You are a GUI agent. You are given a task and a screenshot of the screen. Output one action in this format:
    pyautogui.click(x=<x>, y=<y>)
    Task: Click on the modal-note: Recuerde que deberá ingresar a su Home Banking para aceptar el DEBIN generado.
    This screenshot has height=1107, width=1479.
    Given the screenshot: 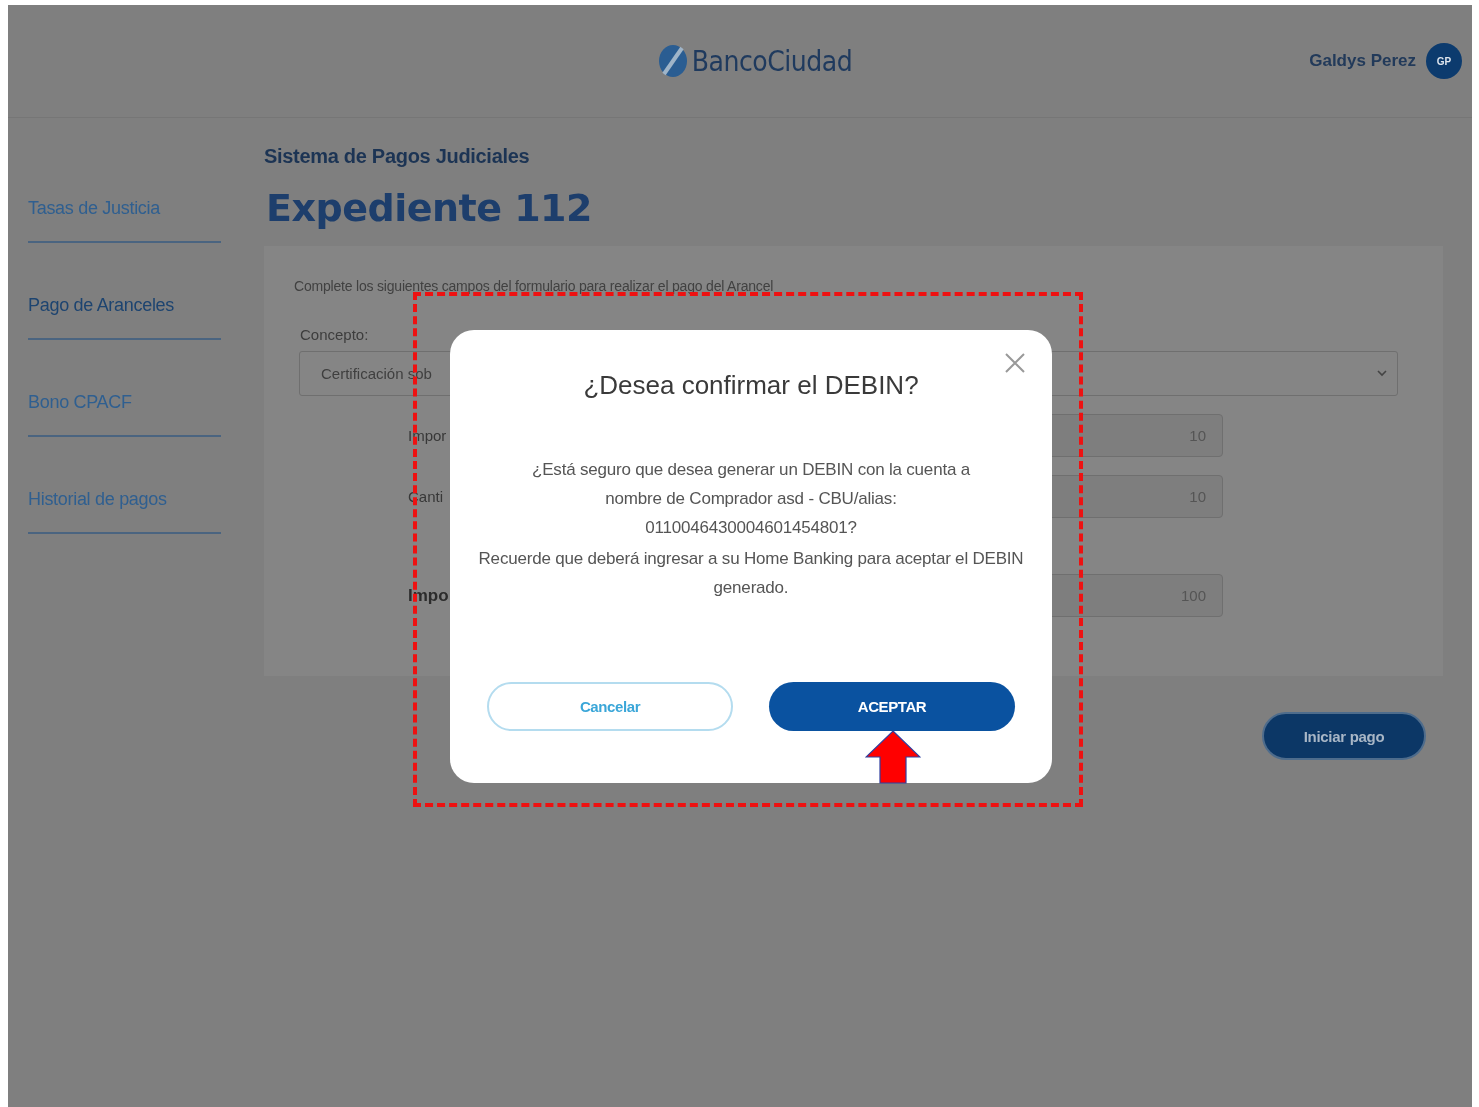 What is the action you would take?
    pyautogui.click(x=751, y=573)
    